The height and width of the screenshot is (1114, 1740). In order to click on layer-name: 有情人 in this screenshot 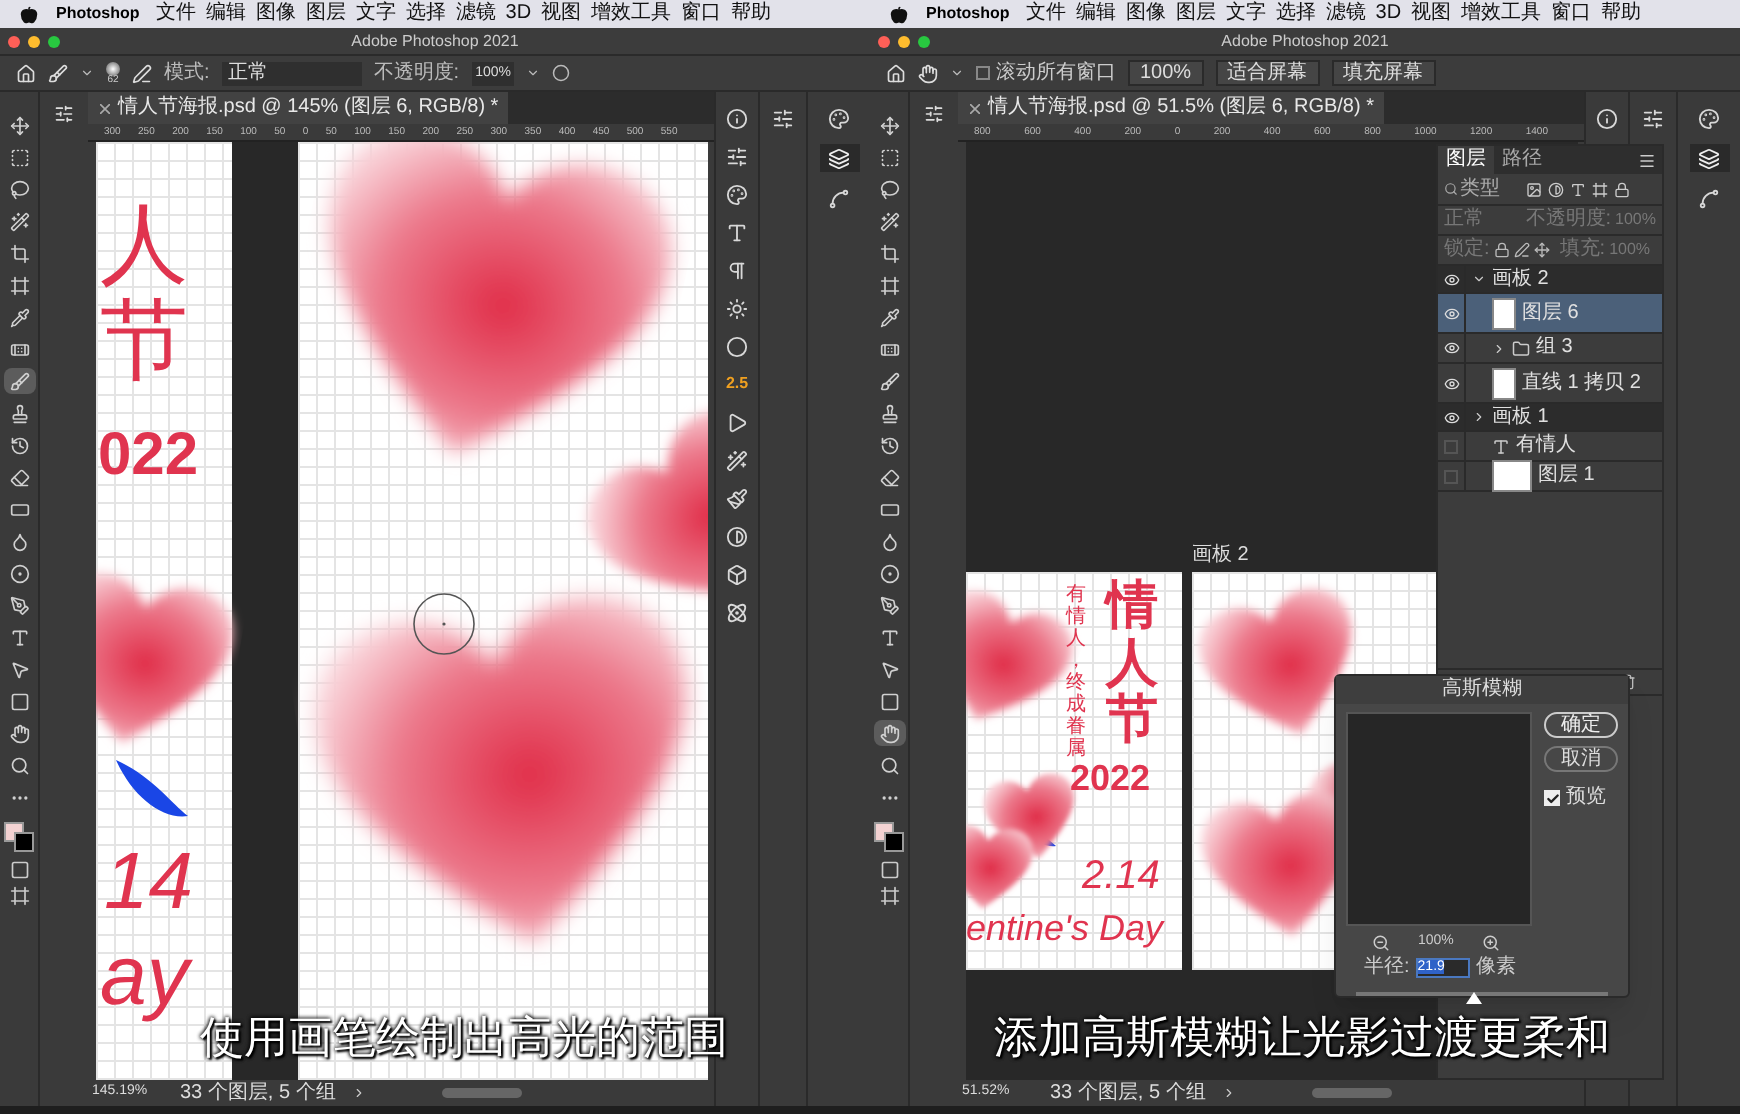, I will do `click(1546, 446)`.